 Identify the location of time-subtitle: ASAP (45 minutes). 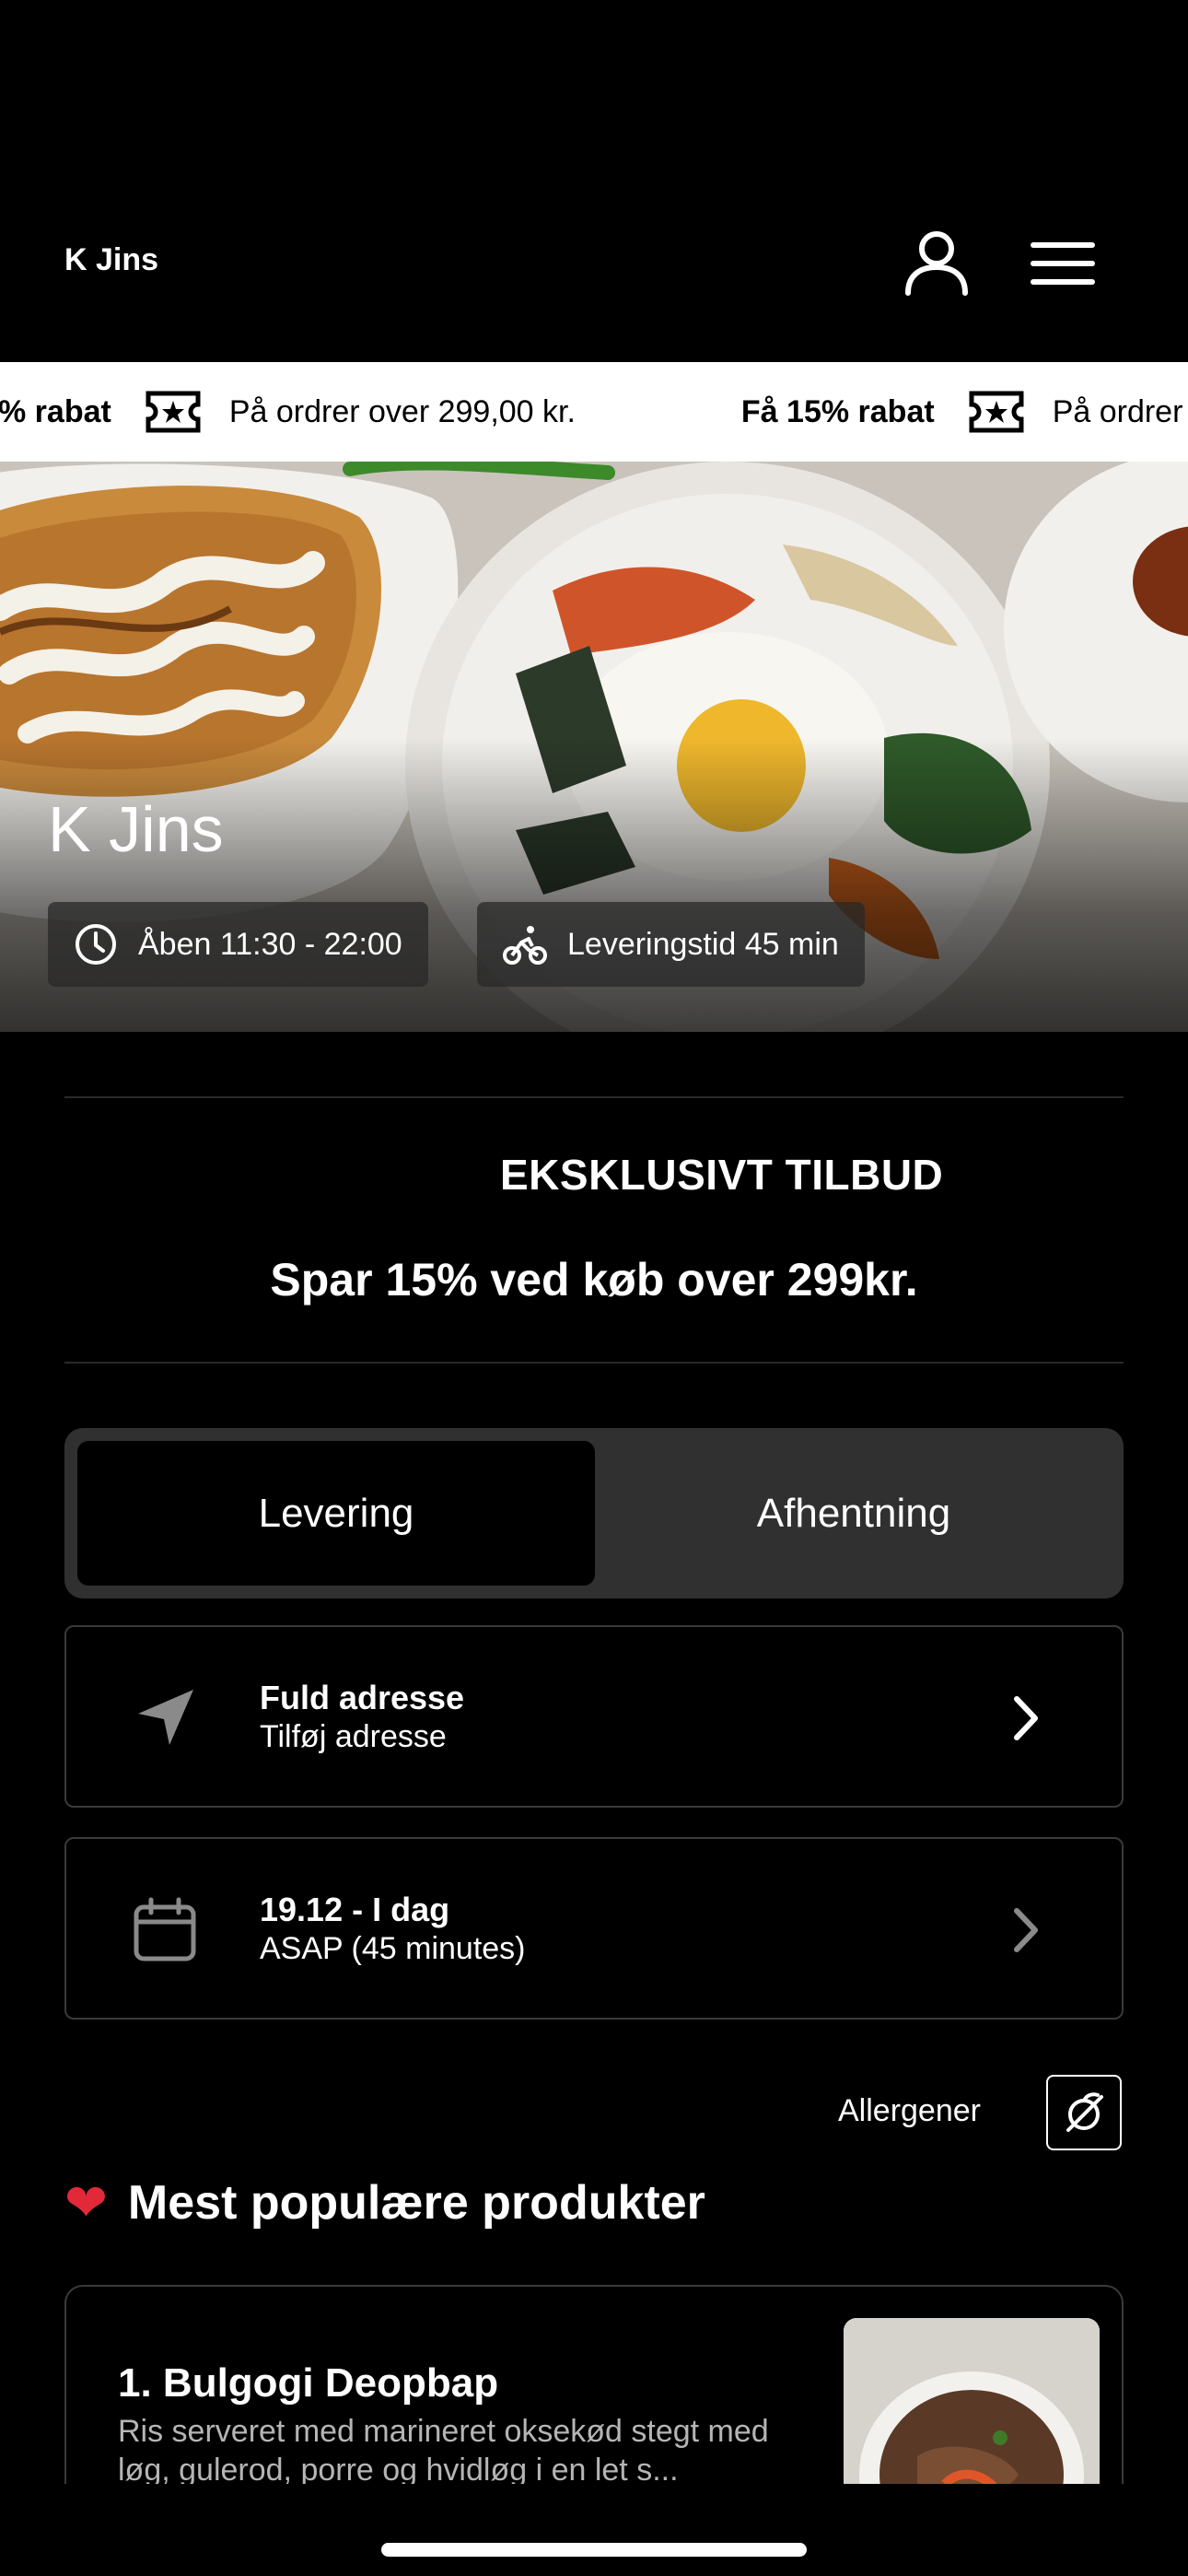
(393, 1949).